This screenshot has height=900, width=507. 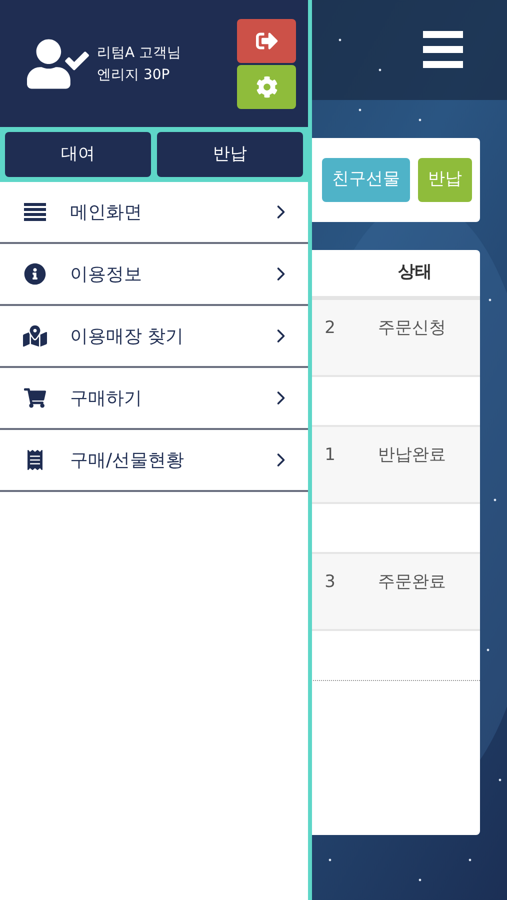 I want to click on menu-item: 이용매장 찾기, so click(x=154, y=337).